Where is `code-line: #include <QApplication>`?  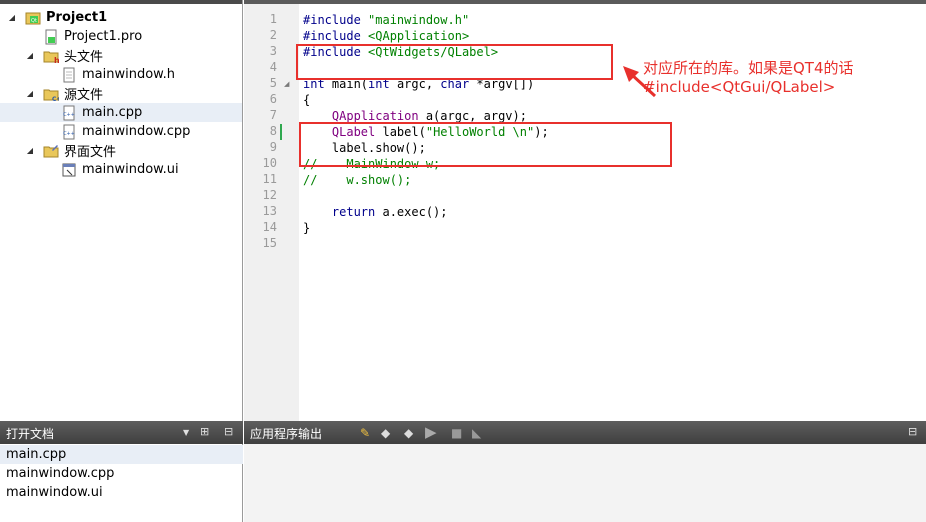
code-line: #include <QApplication> is located at coordinates (386, 36).